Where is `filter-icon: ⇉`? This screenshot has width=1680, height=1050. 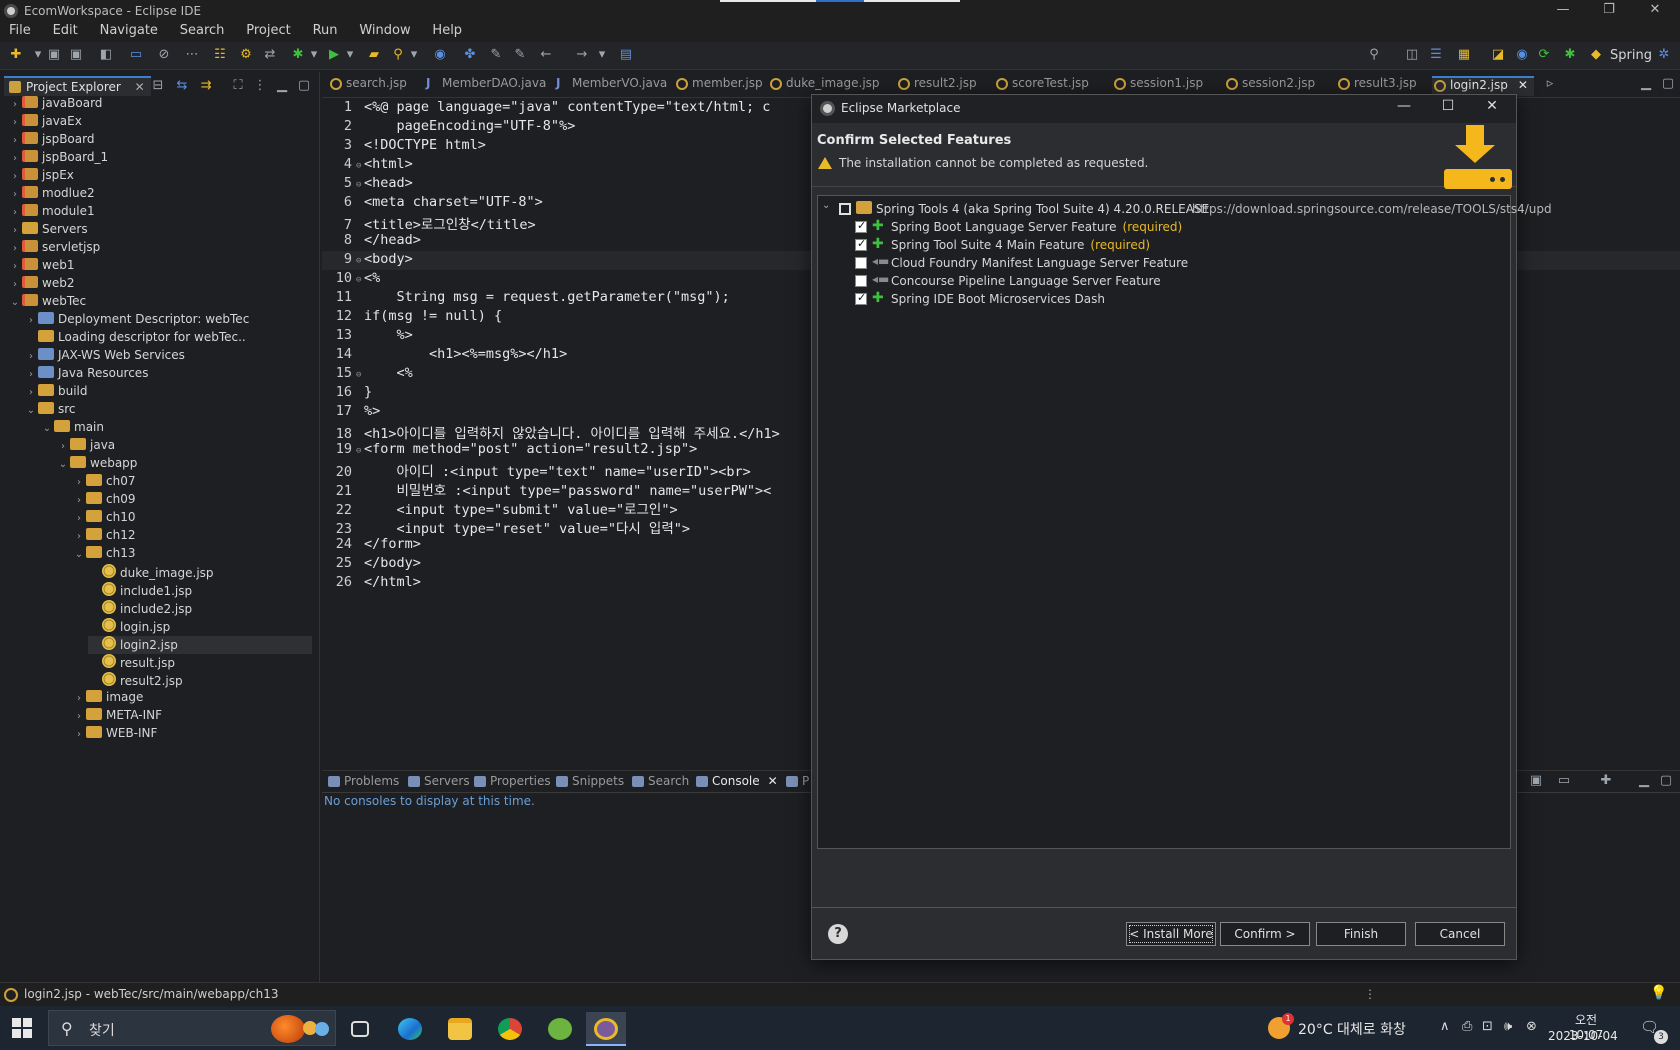 filter-icon: ⇉ is located at coordinates (206, 86).